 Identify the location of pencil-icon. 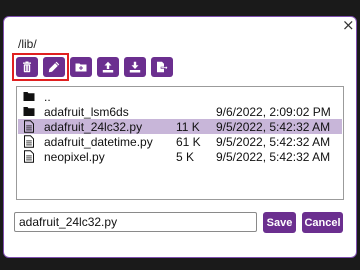
(54, 67).